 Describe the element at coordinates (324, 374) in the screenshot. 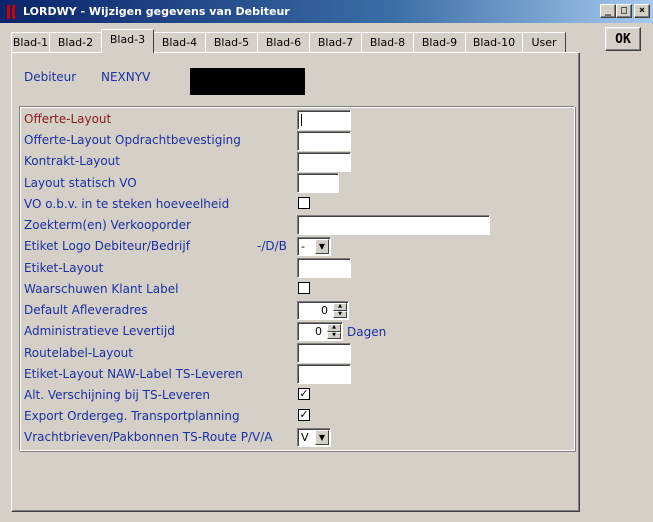

I see `etiket-layout-naw-input` at that location.